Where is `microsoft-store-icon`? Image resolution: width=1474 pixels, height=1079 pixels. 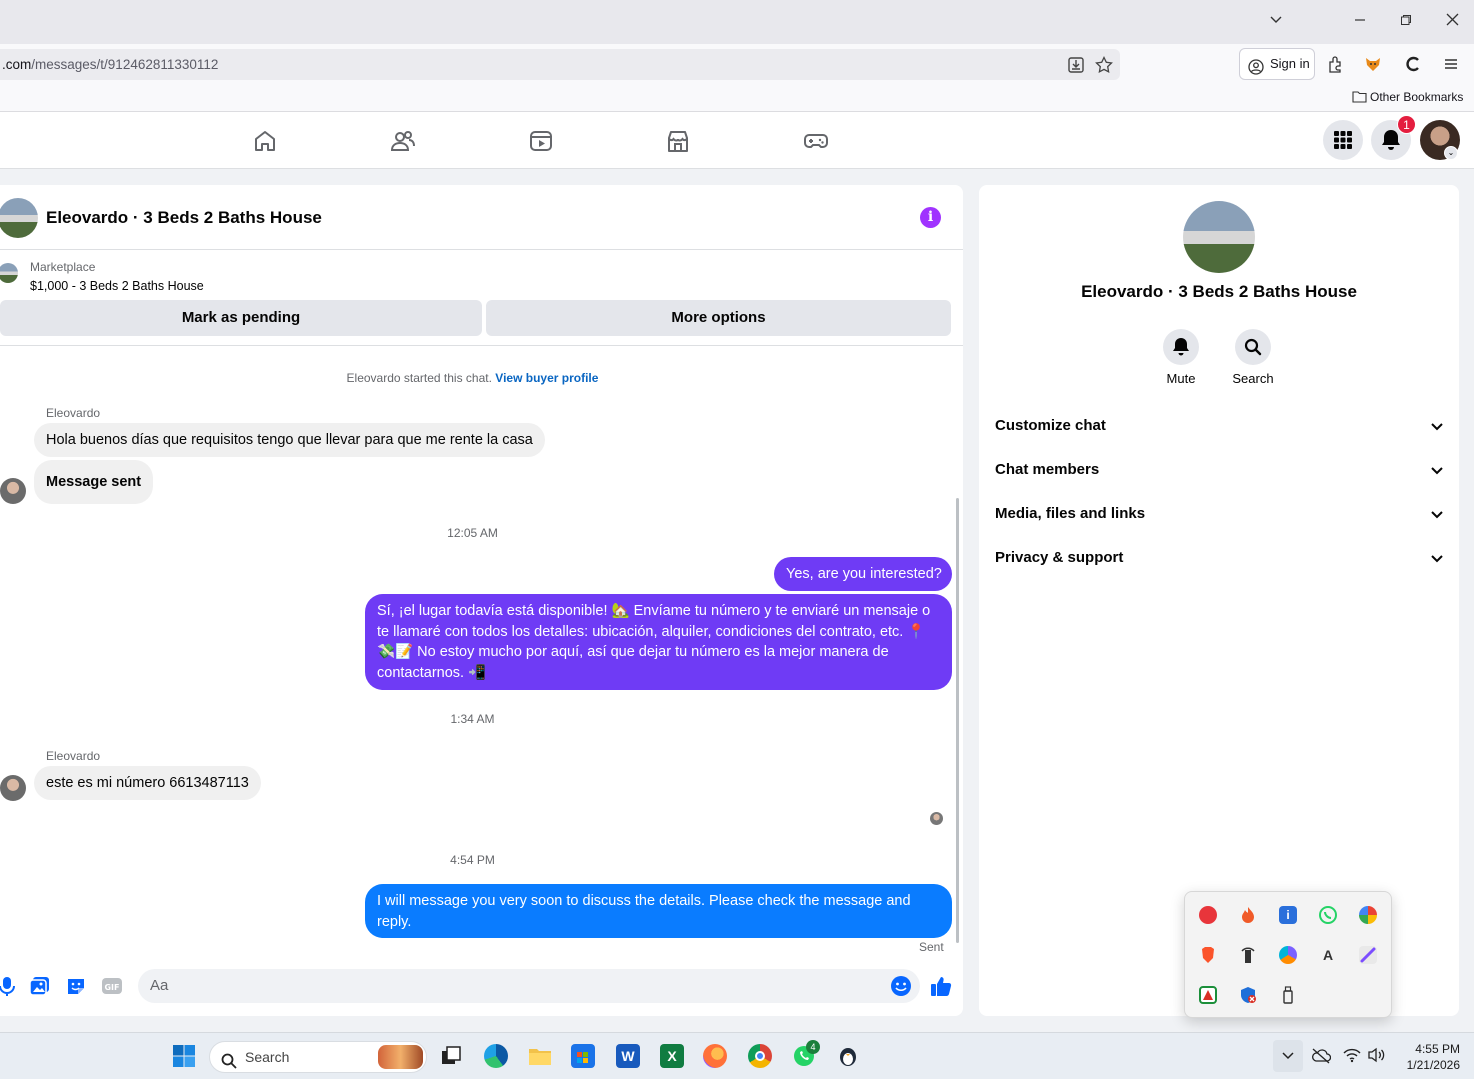
microsoft-store-icon is located at coordinates (583, 1056).